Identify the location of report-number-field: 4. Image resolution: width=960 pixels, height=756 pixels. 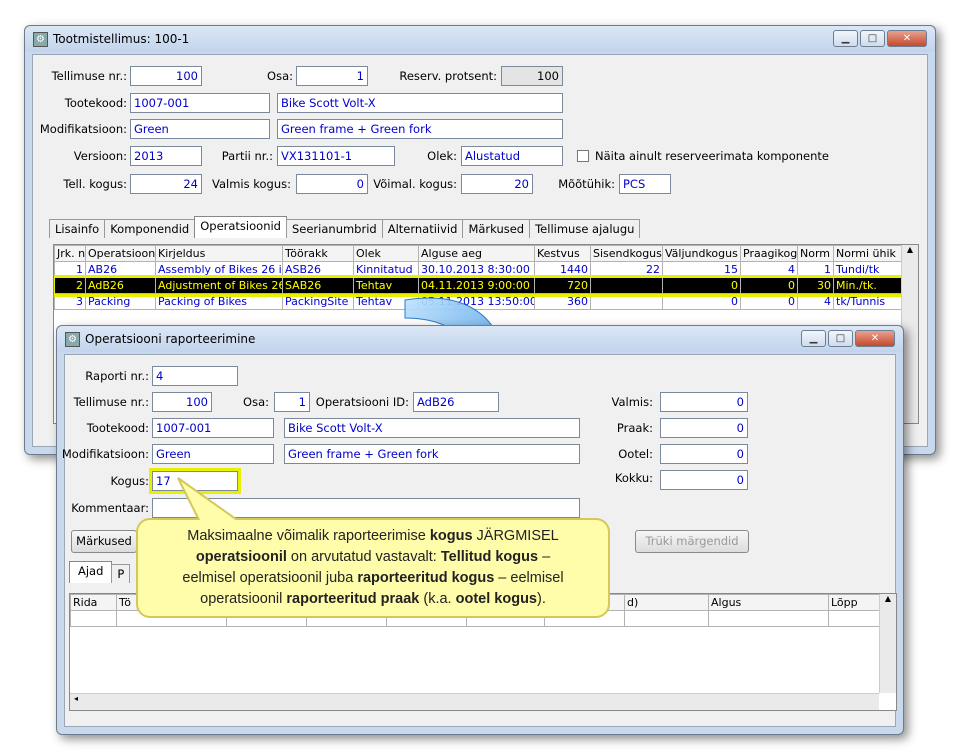
(195, 376).